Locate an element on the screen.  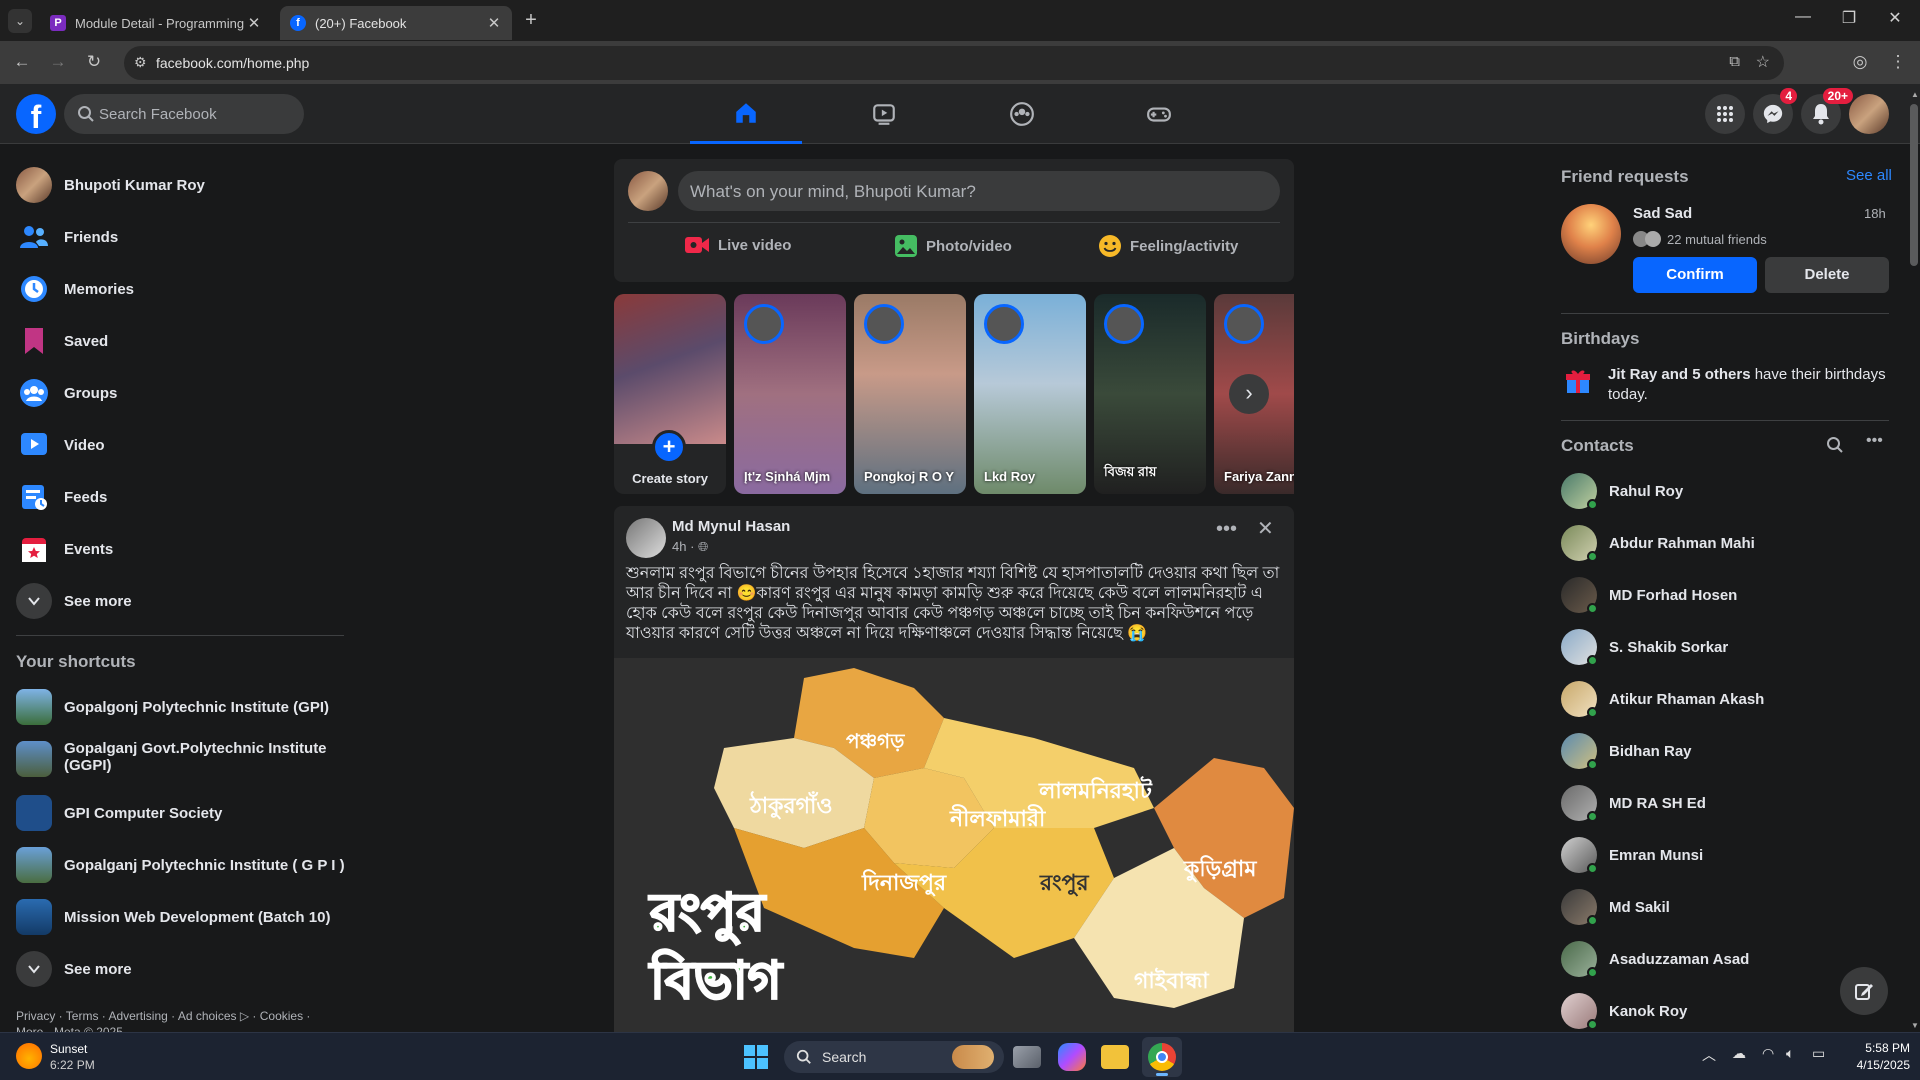
account-avatar is located at coordinates (1869, 114).